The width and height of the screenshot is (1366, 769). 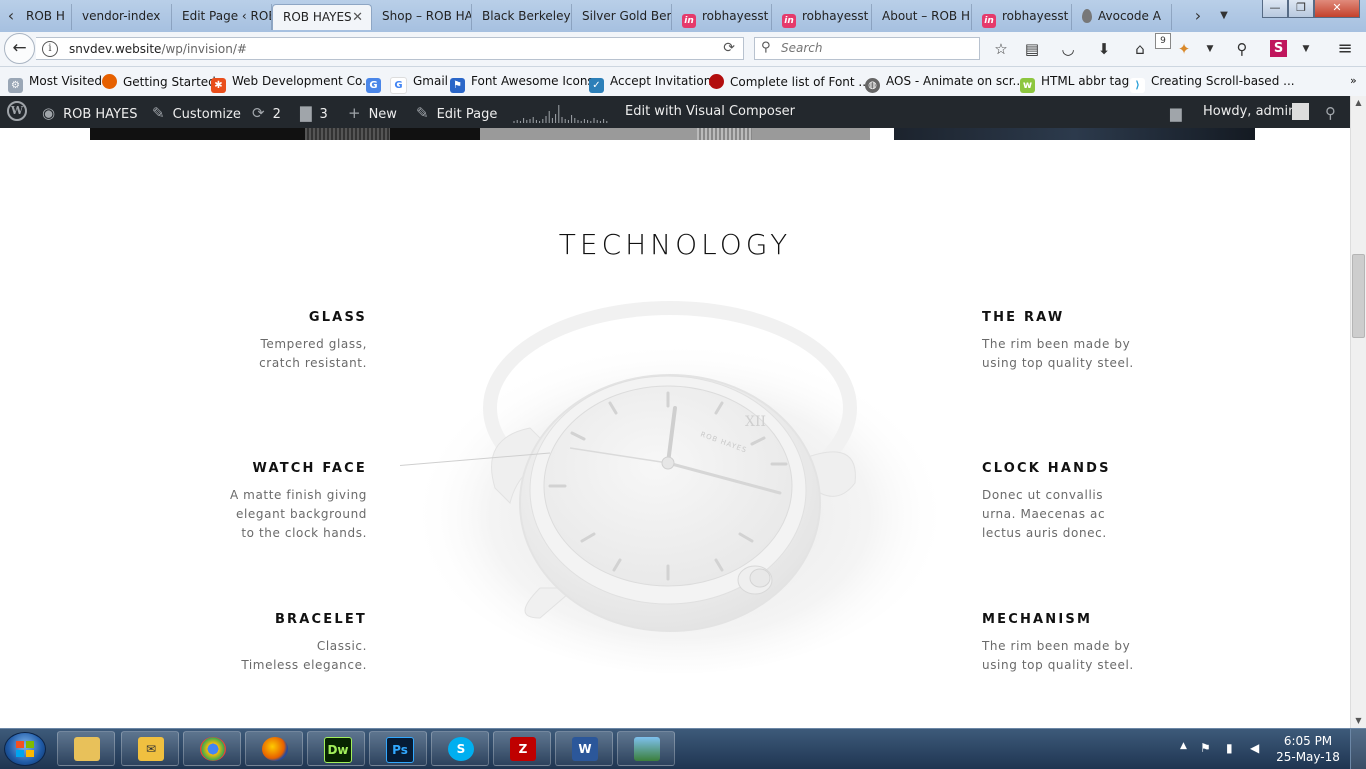 What do you see at coordinates (1337, 9) in the screenshot?
I see `close-window-button: ✕` at bounding box center [1337, 9].